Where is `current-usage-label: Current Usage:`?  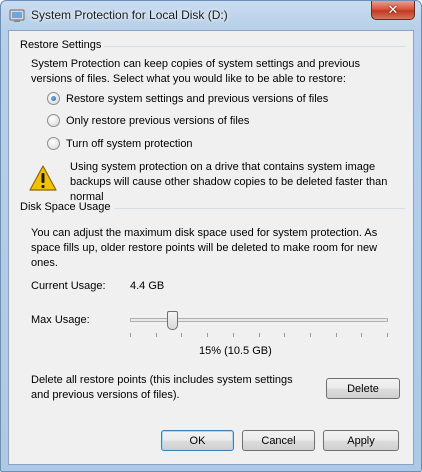 current-usage-label: Current Usage: is located at coordinates (68, 286).